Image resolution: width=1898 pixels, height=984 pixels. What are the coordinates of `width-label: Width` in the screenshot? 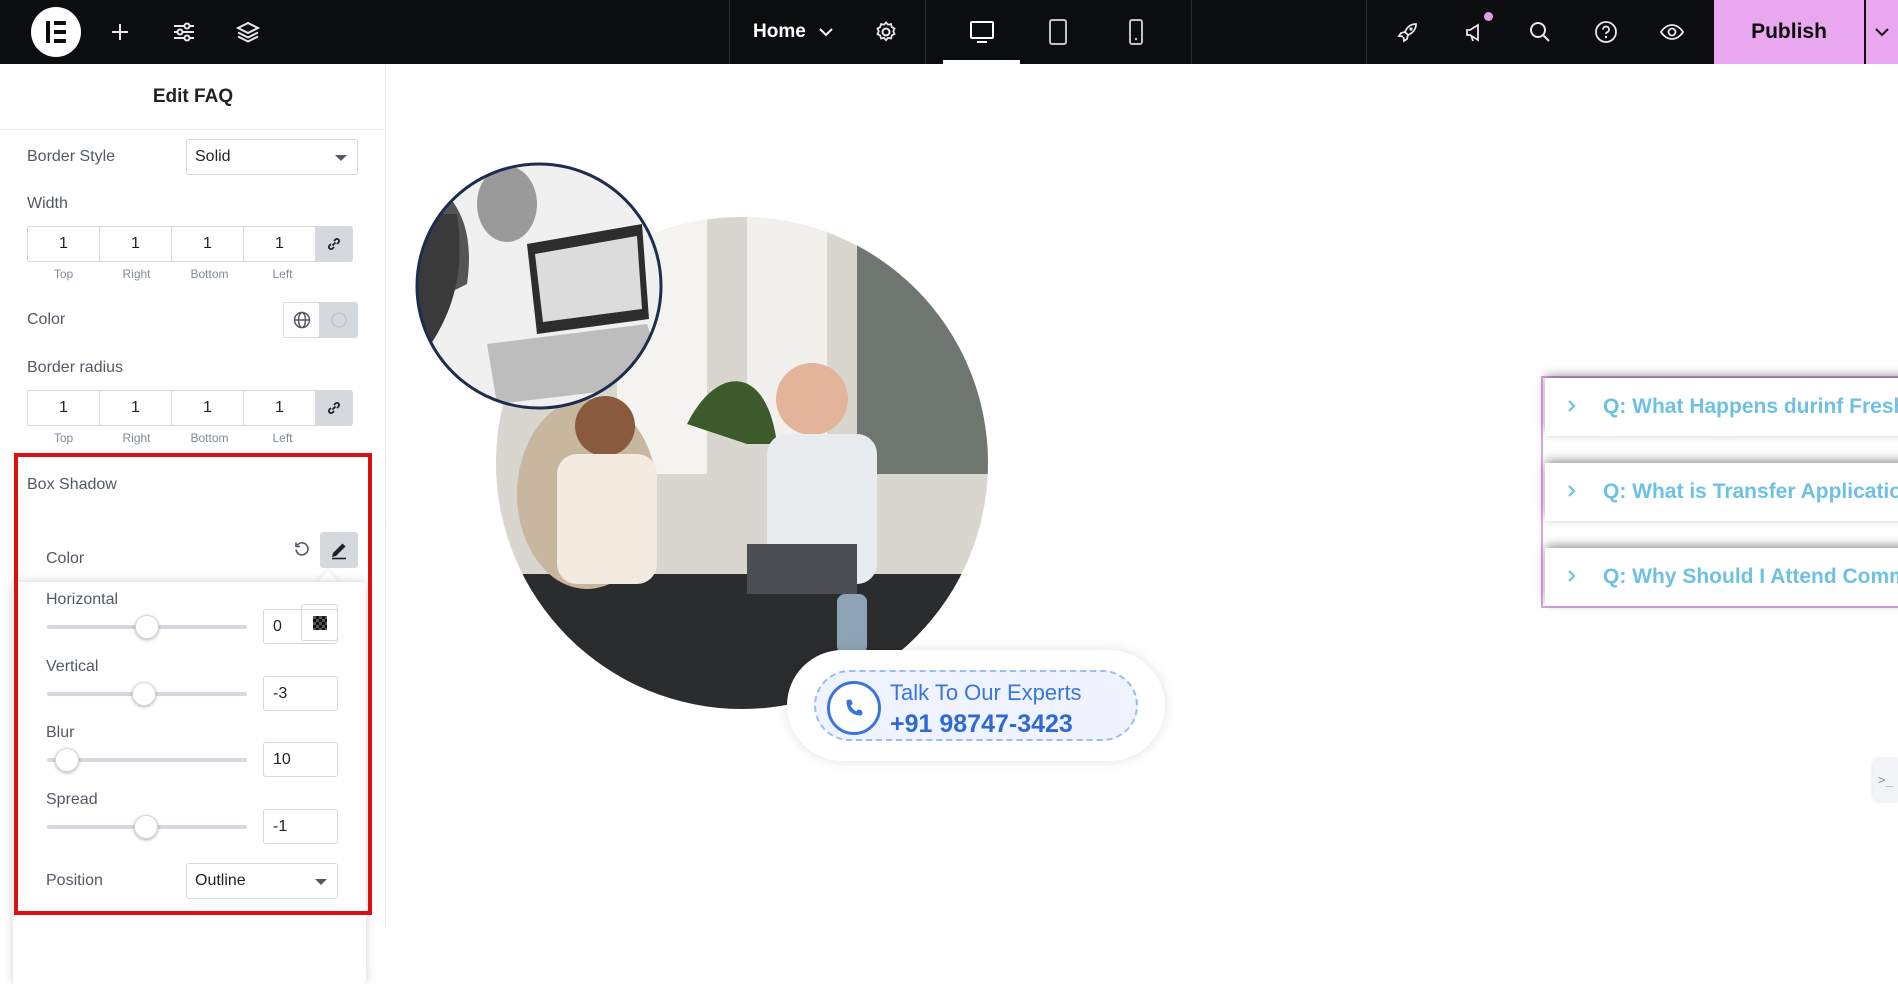 It's located at (47, 203).